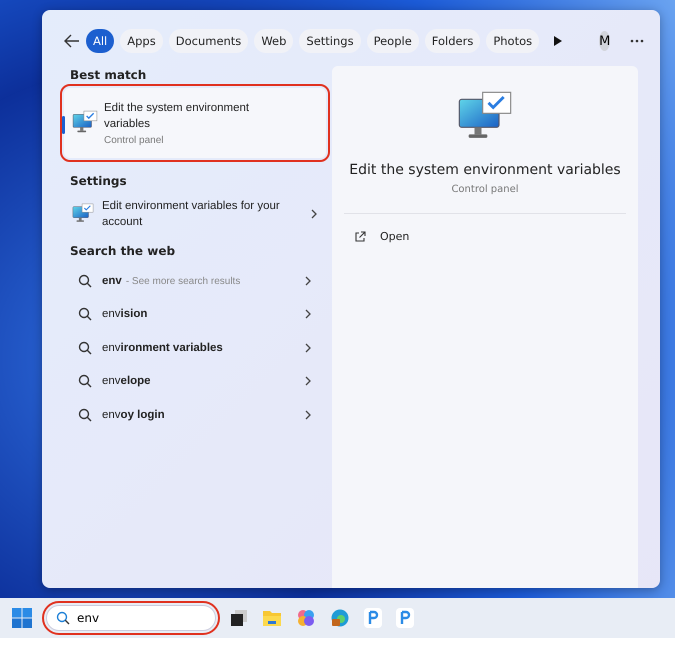 The height and width of the screenshot is (648, 675). Describe the element at coordinates (272, 618) in the screenshot. I see `folder-icon` at that location.